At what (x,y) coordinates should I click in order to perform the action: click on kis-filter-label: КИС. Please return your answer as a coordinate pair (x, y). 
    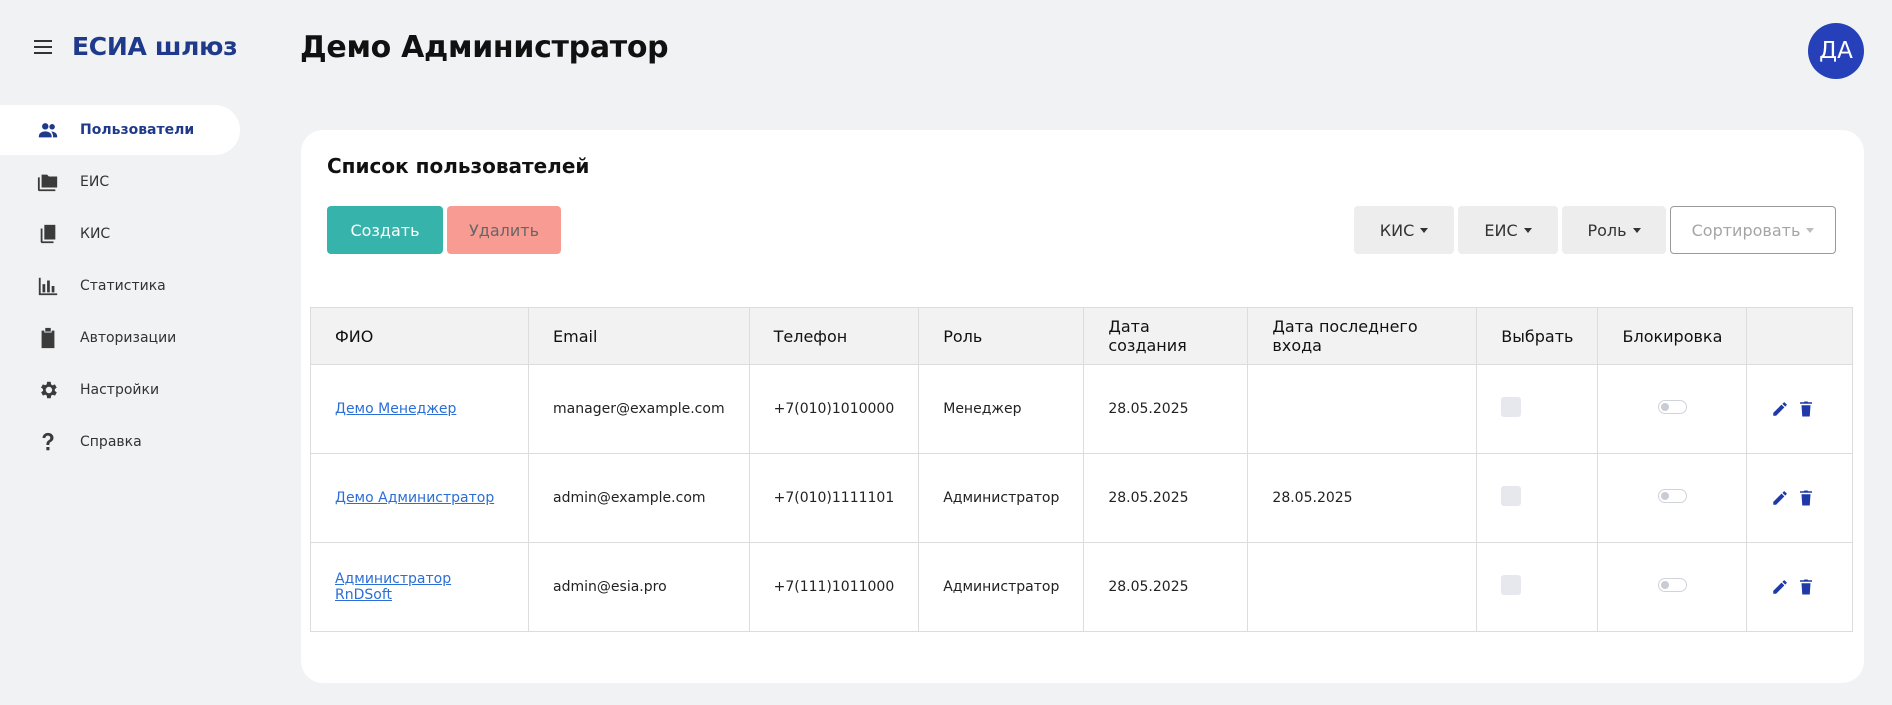
    Looking at the image, I should click on (1397, 230).